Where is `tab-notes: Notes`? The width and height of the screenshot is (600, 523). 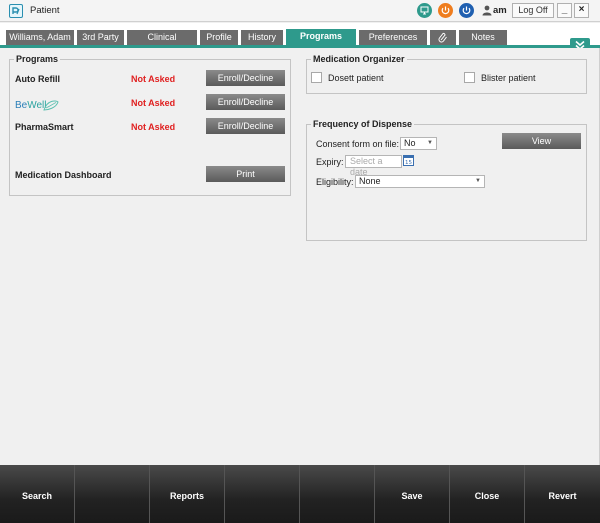 tab-notes: Notes is located at coordinates (483, 37).